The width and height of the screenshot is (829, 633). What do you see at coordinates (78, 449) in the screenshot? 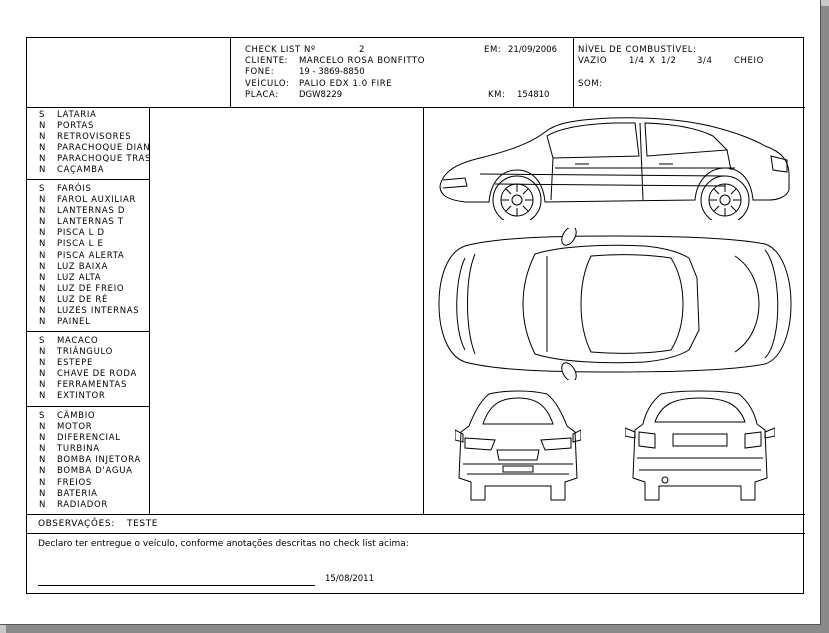
I see `checklist-item-label: TURBINA` at bounding box center [78, 449].